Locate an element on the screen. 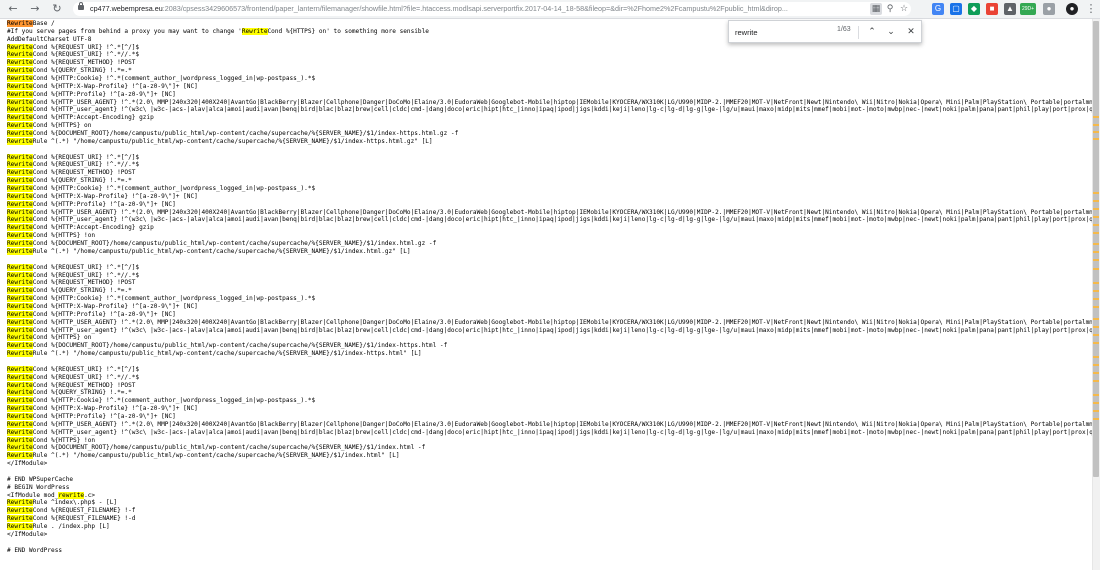 Image resolution: width=1100 pixels, height=570 pixels. chevron-down-icon: ⌄ is located at coordinates (891, 32).